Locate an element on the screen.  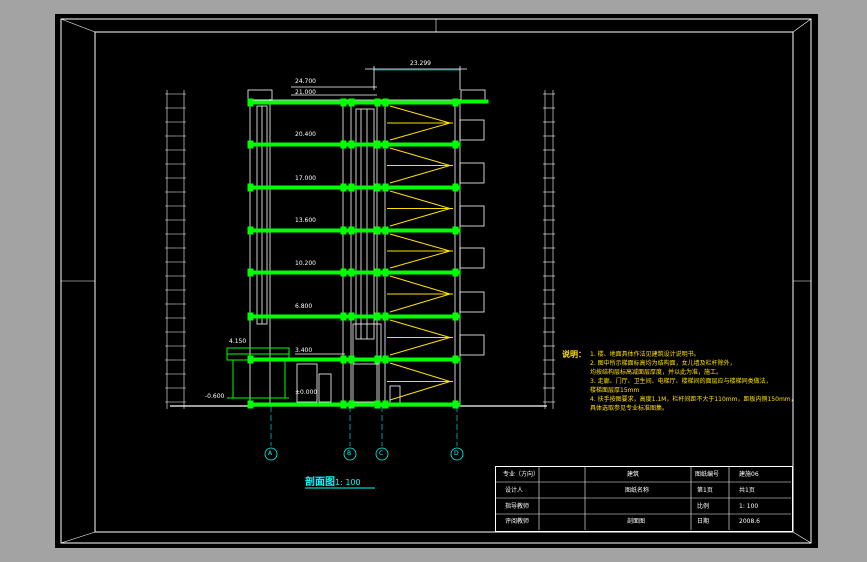
note-line: 均按结构层标高减面层厚度，并以此为准，施工。 is located at coordinates (656, 372).